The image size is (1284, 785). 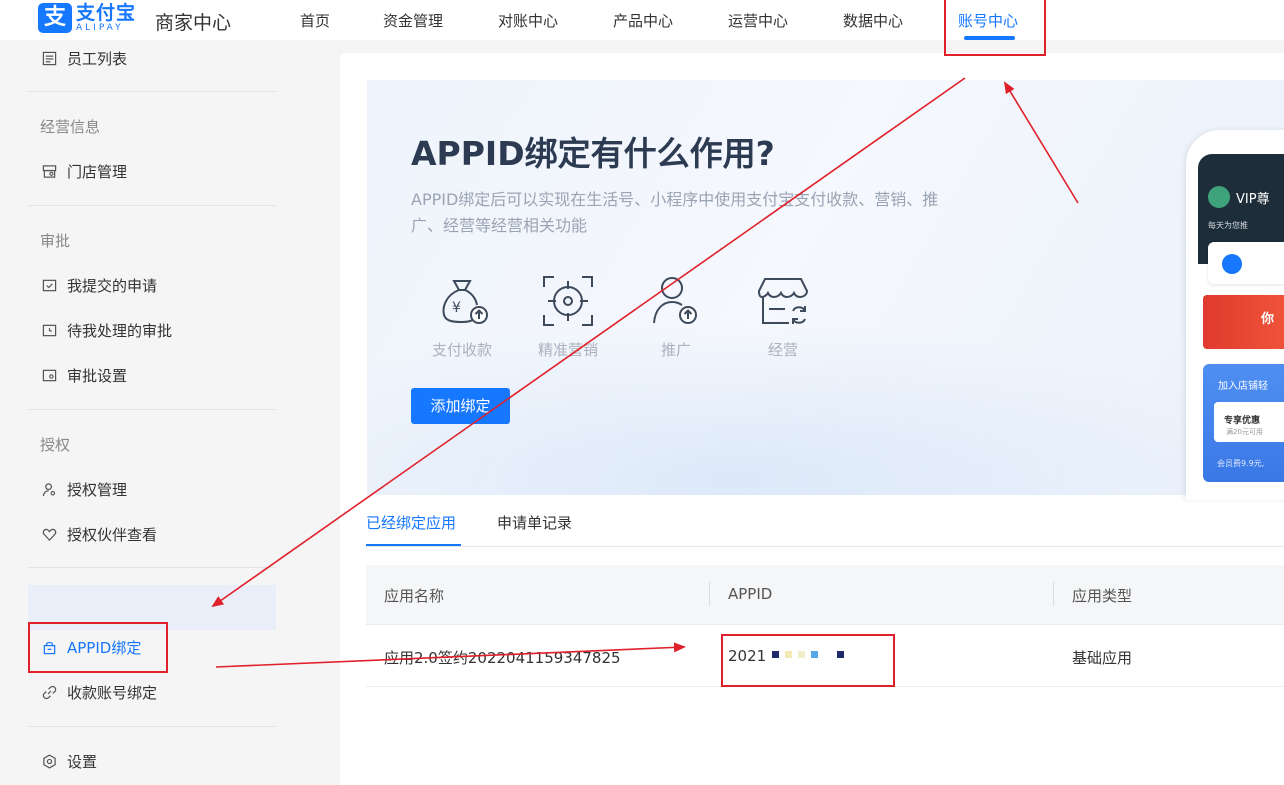 I want to click on heart-link-icon, so click(x=49, y=535).